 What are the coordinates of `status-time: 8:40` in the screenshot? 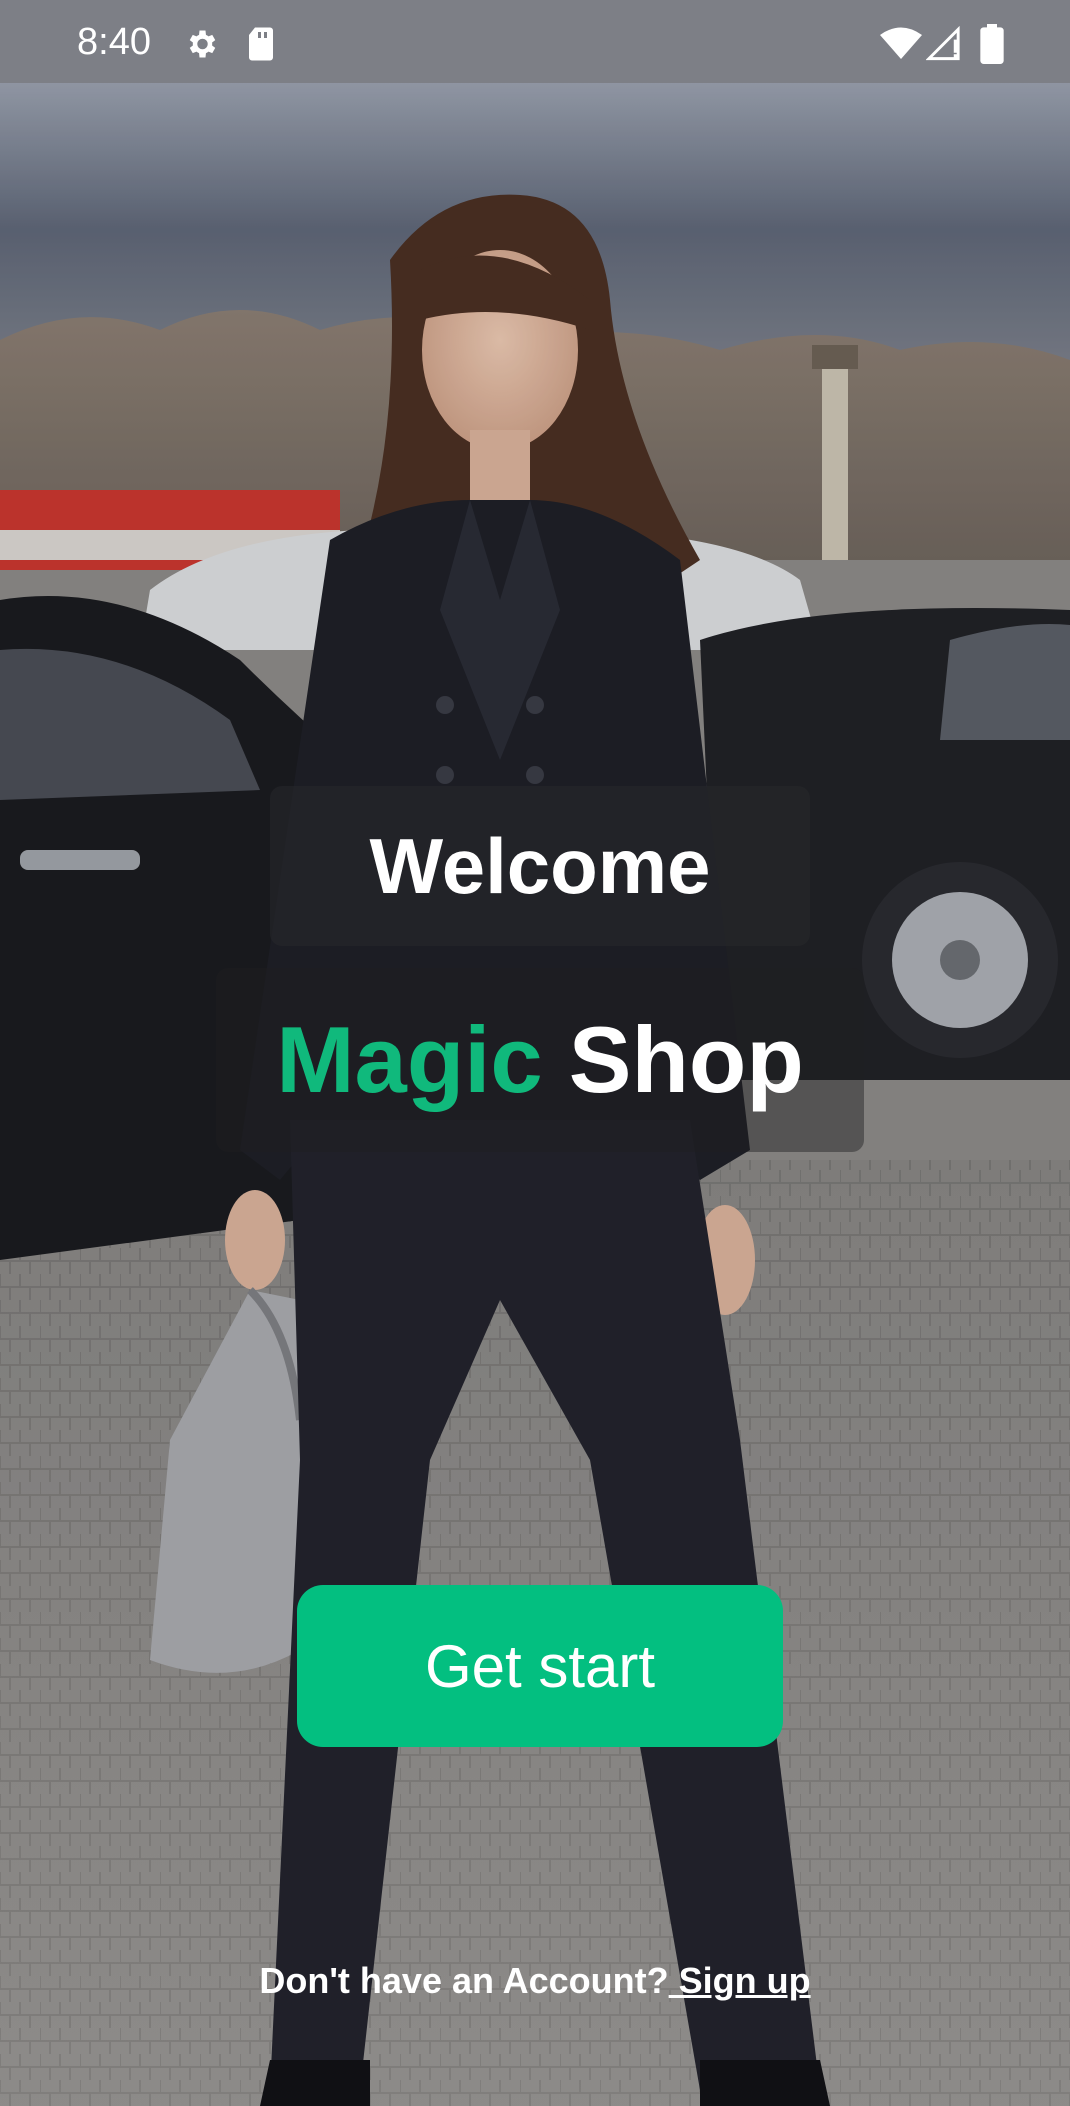 It's located at (114, 42).